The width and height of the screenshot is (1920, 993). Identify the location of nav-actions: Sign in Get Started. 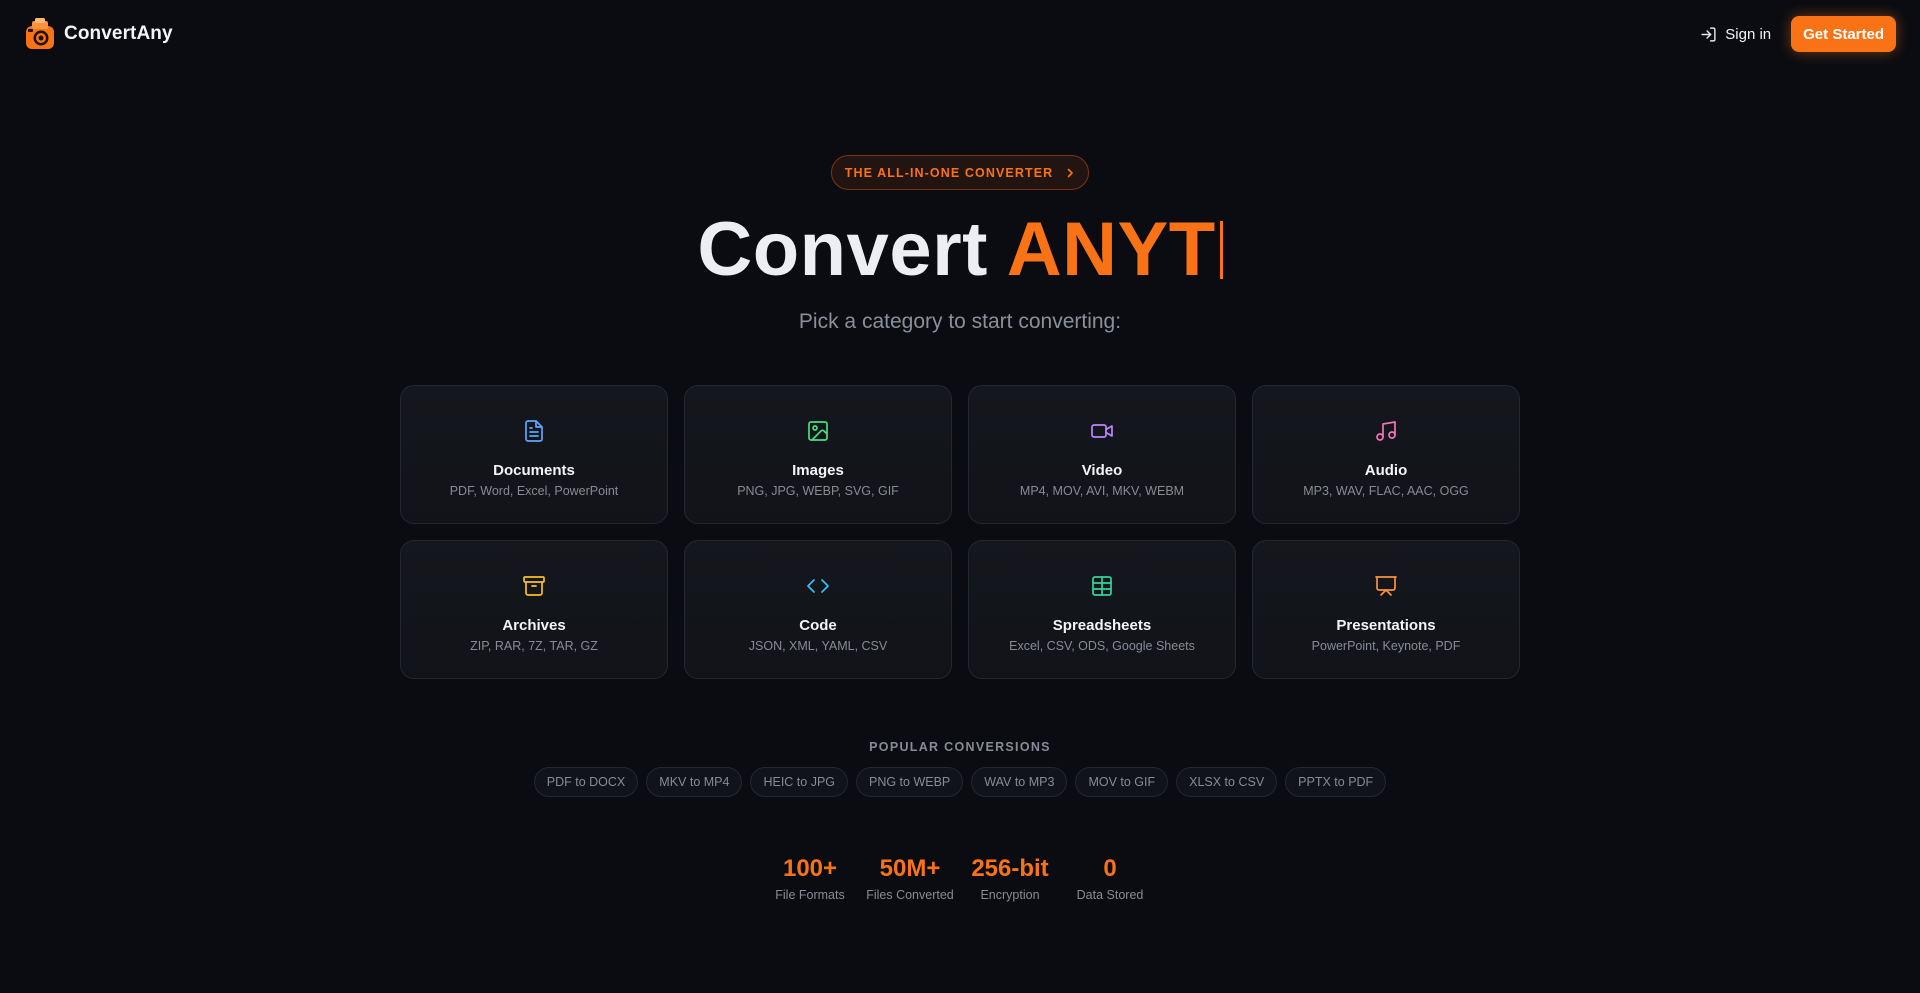
(1798, 34).